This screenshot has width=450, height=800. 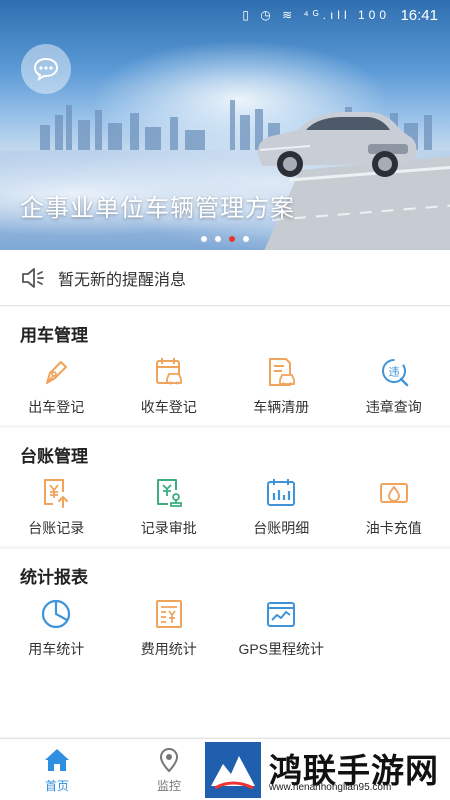 What do you see at coordinates (169, 760) in the screenshot?
I see `location-pin-icon` at bounding box center [169, 760].